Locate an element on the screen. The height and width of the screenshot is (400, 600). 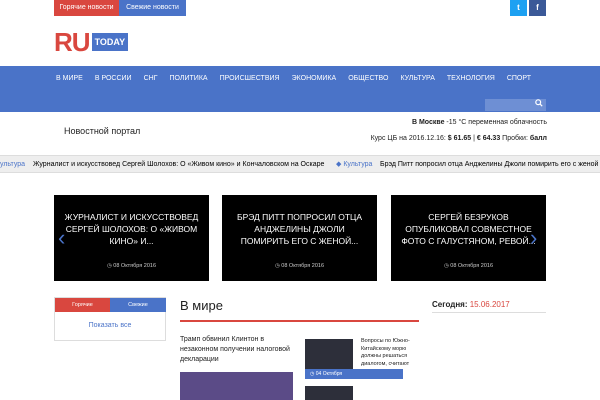
chevron-right-icon: › is located at coordinates (533, 238).